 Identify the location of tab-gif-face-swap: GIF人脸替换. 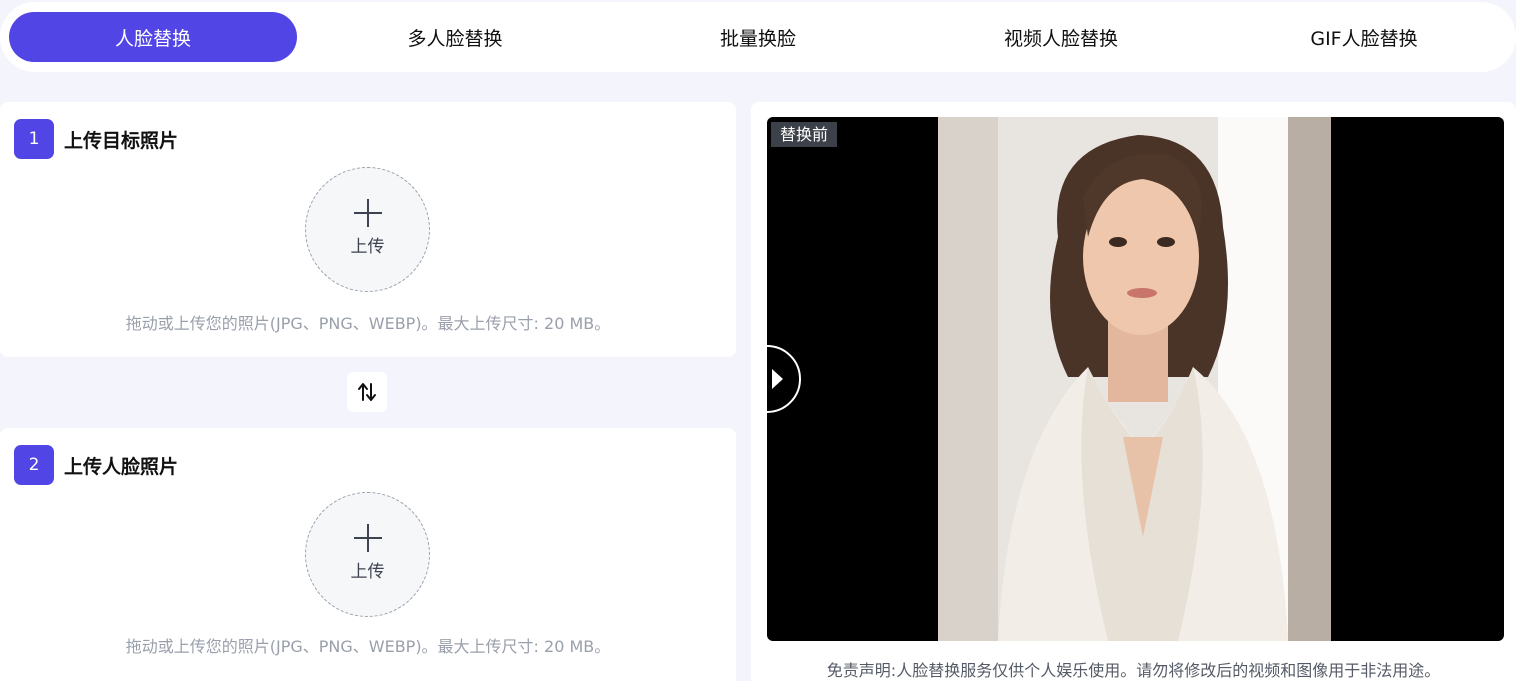
(1364, 37).